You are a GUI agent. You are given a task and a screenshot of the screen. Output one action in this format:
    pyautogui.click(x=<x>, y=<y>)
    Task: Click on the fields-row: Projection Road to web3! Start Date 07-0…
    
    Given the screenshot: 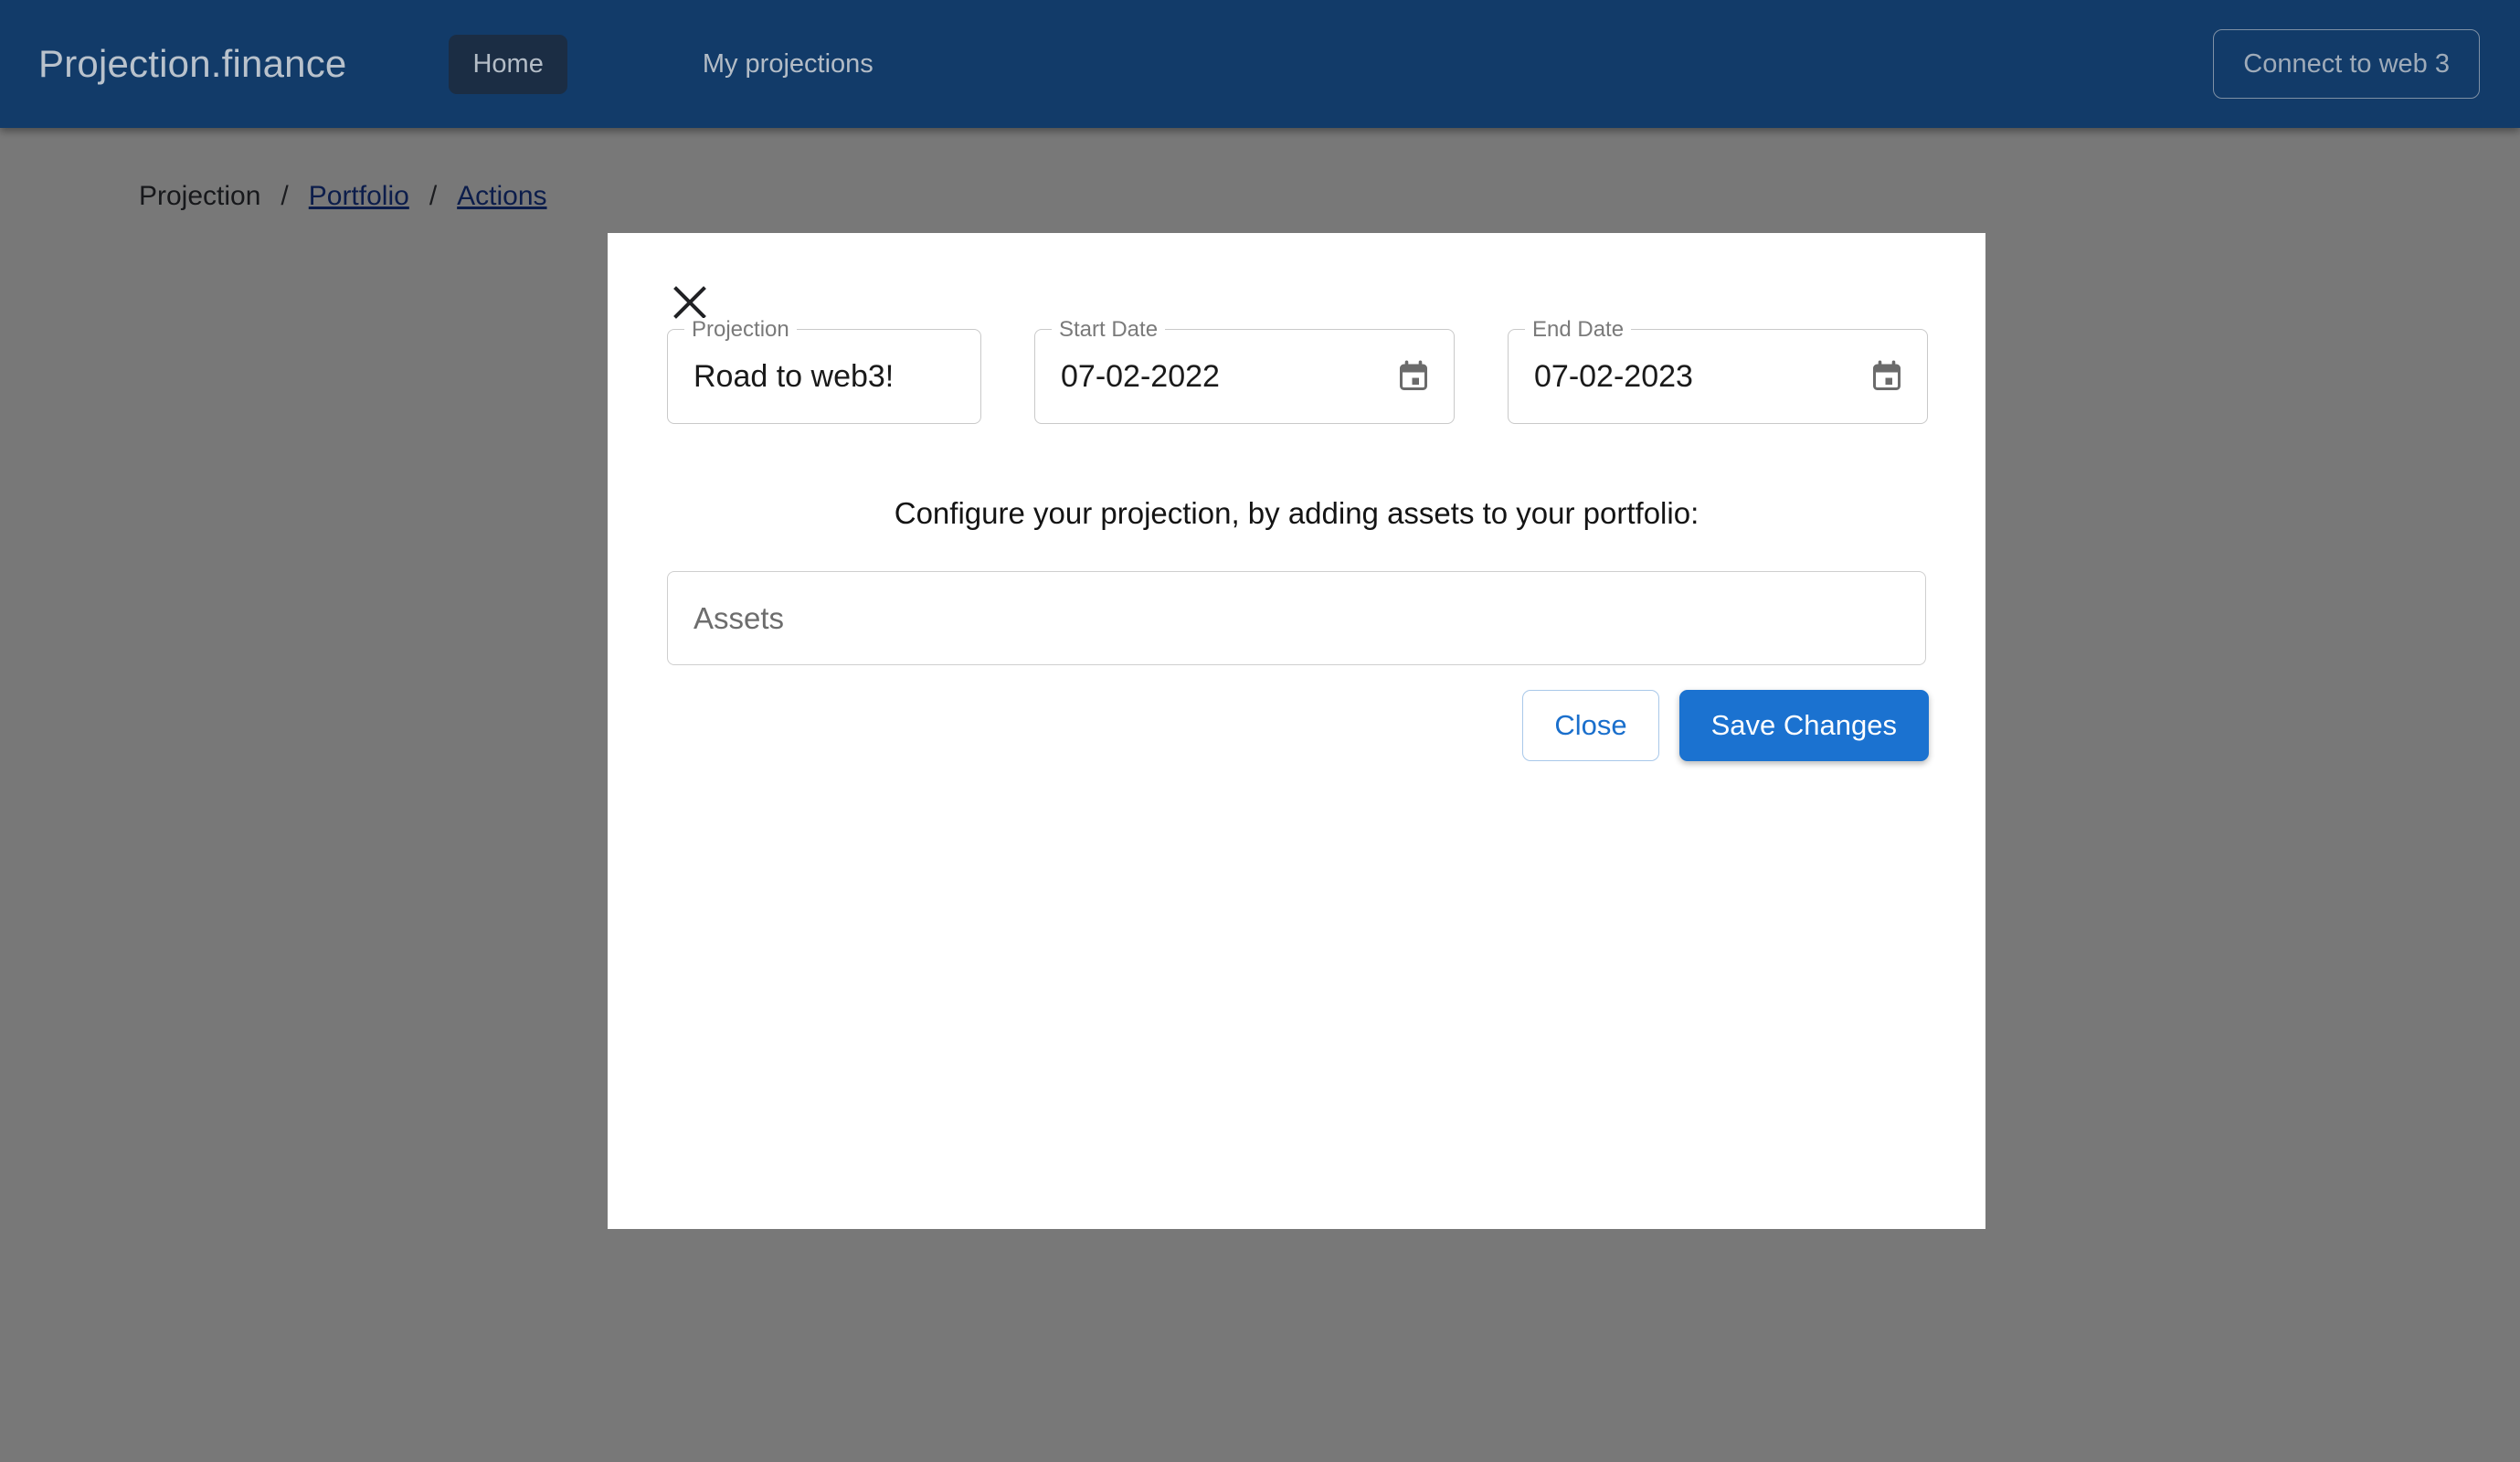 What is the action you would take?
    pyautogui.click(x=1297, y=371)
    